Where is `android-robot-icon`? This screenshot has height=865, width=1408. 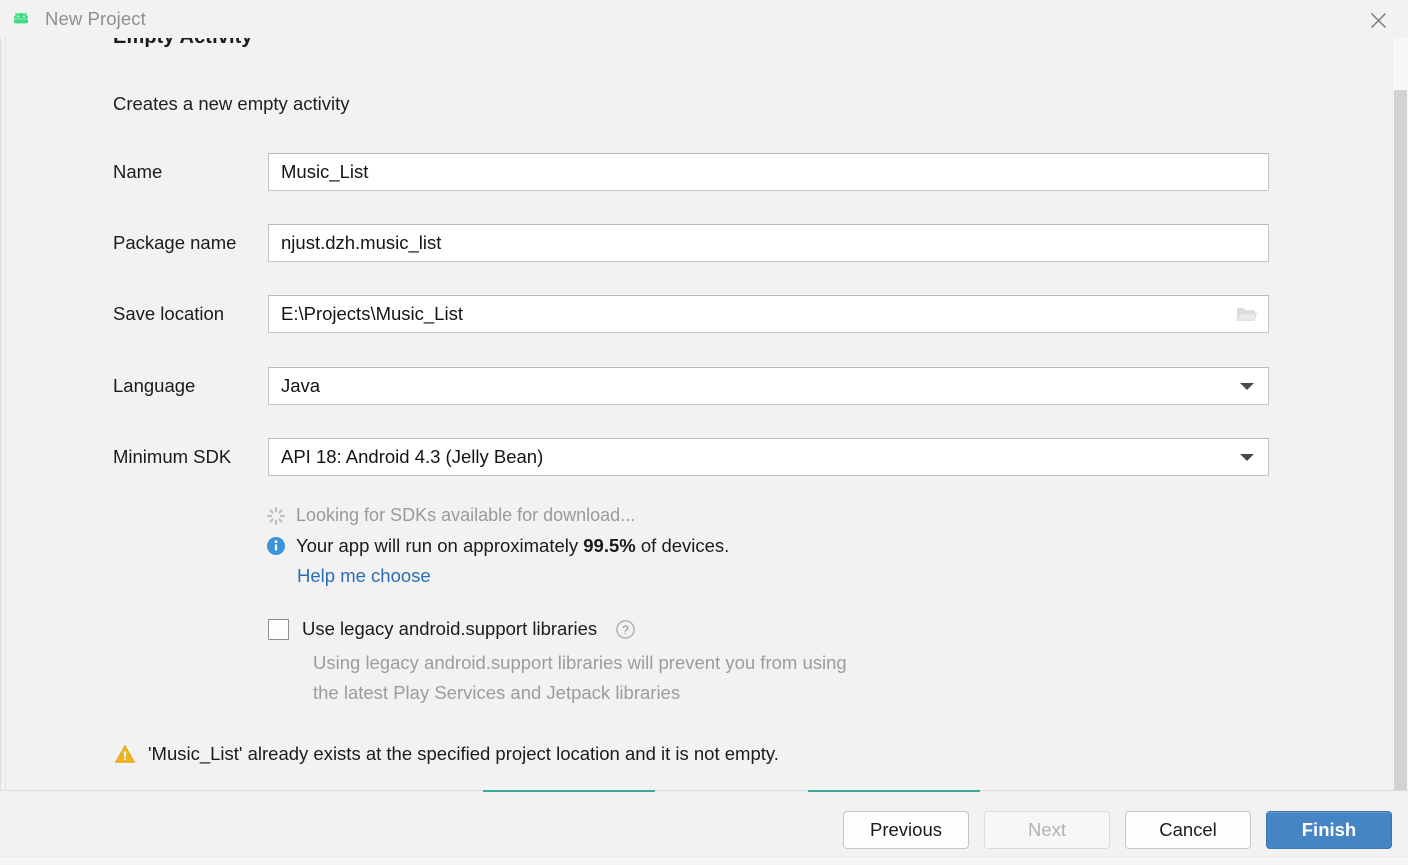
android-robot-icon is located at coordinates (21, 19).